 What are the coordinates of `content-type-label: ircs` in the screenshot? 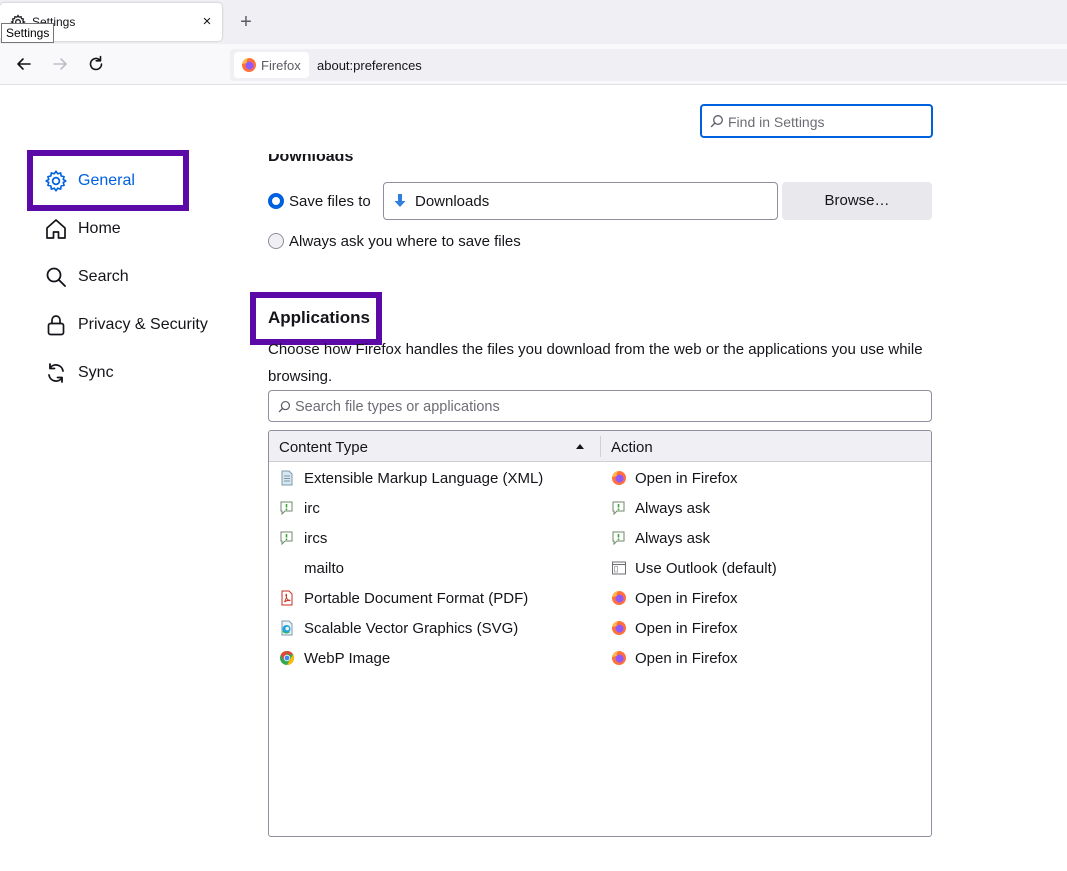 It's located at (316, 538).